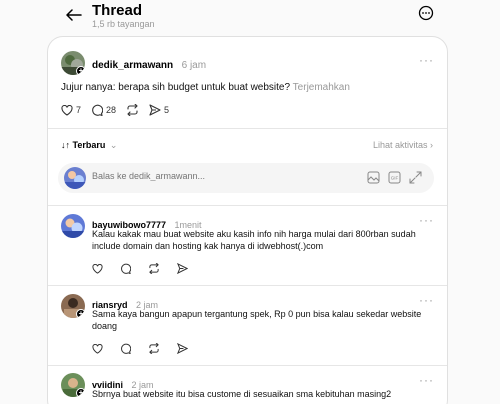  Describe the element at coordinates (123, 24) in the screenshot. I see `view-count: 1,5 rb tayangan` at that location.